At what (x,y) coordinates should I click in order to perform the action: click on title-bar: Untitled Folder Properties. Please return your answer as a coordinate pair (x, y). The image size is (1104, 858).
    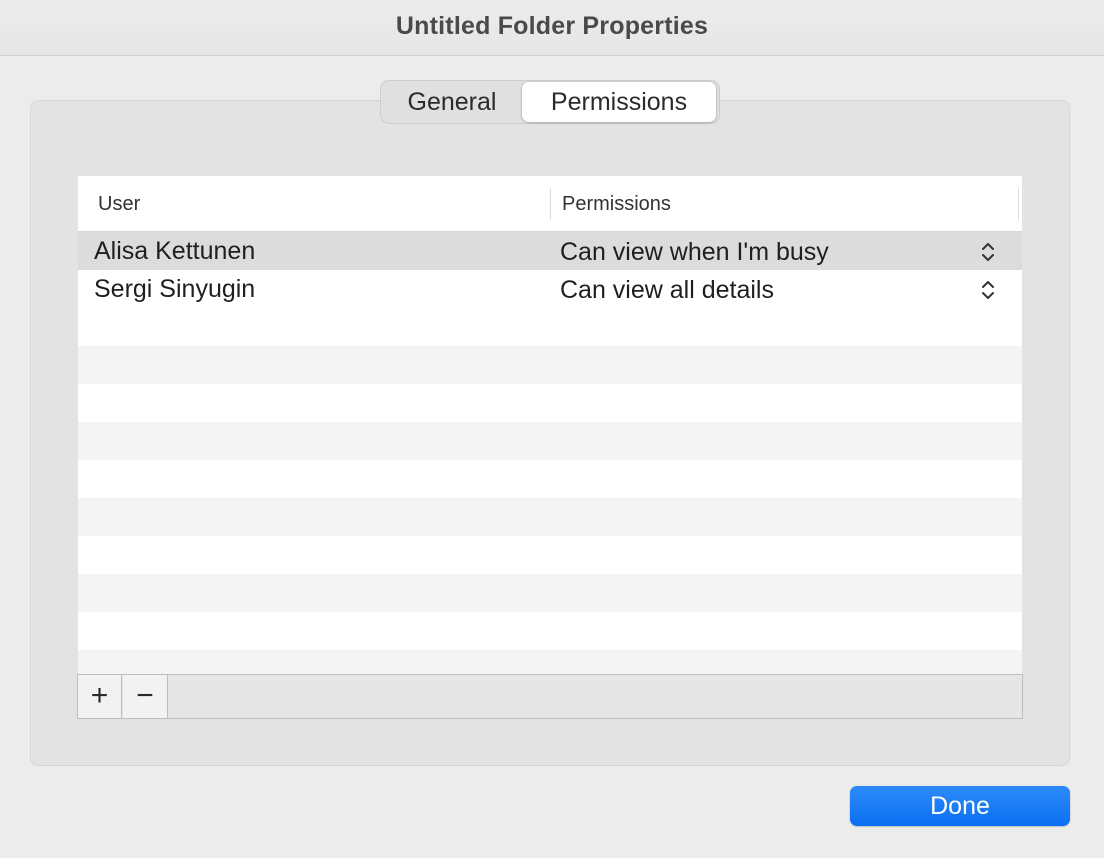
    Looking at the image, I should click on (552, 28).